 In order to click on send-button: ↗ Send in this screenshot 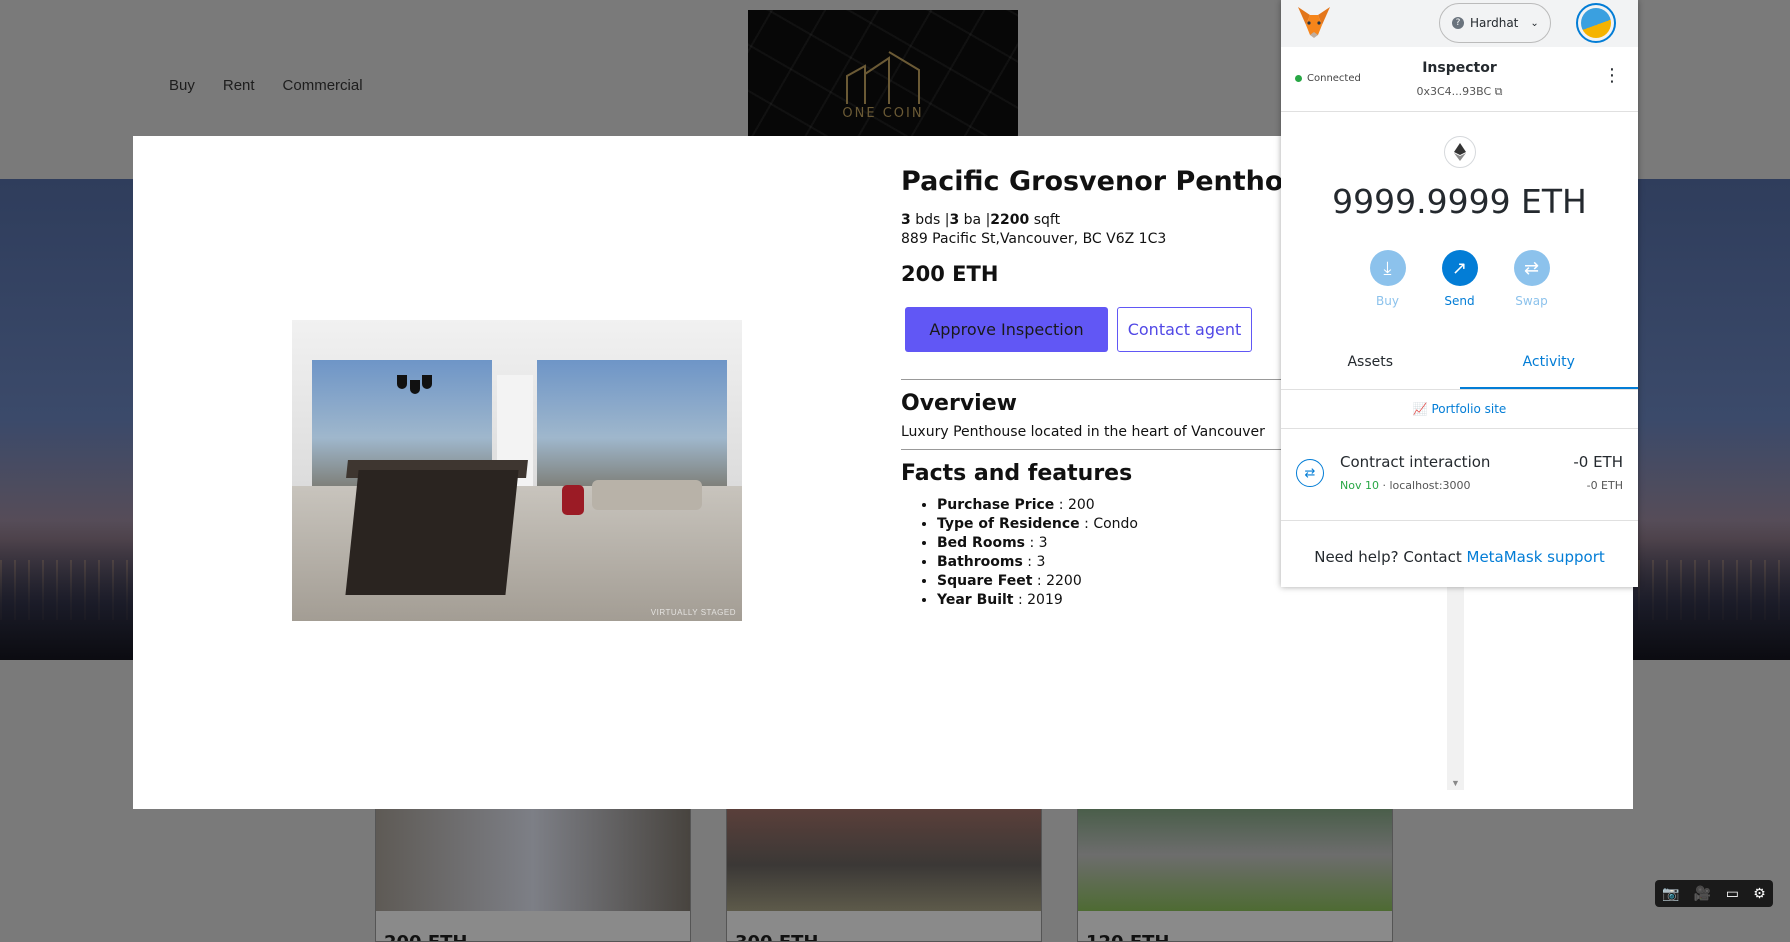, I will do `click(1460, 279)`.